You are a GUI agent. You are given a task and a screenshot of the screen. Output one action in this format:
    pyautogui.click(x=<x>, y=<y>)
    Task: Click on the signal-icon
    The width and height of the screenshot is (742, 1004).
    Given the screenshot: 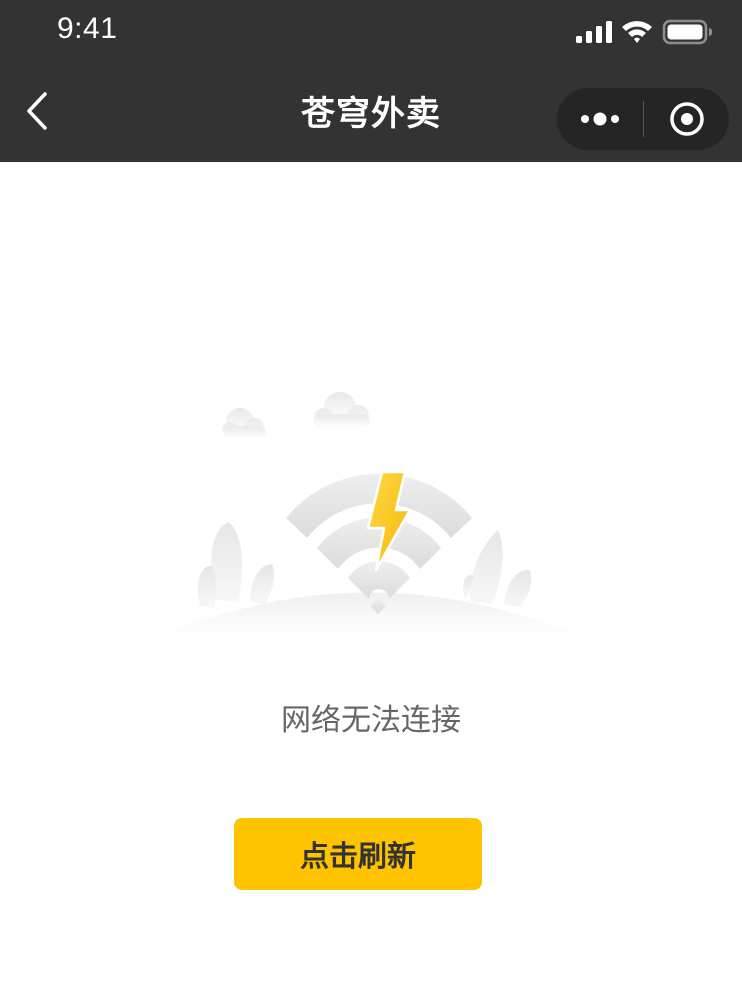 What is the action you would take?
    pyautogui.click(x=594, y=32)
    